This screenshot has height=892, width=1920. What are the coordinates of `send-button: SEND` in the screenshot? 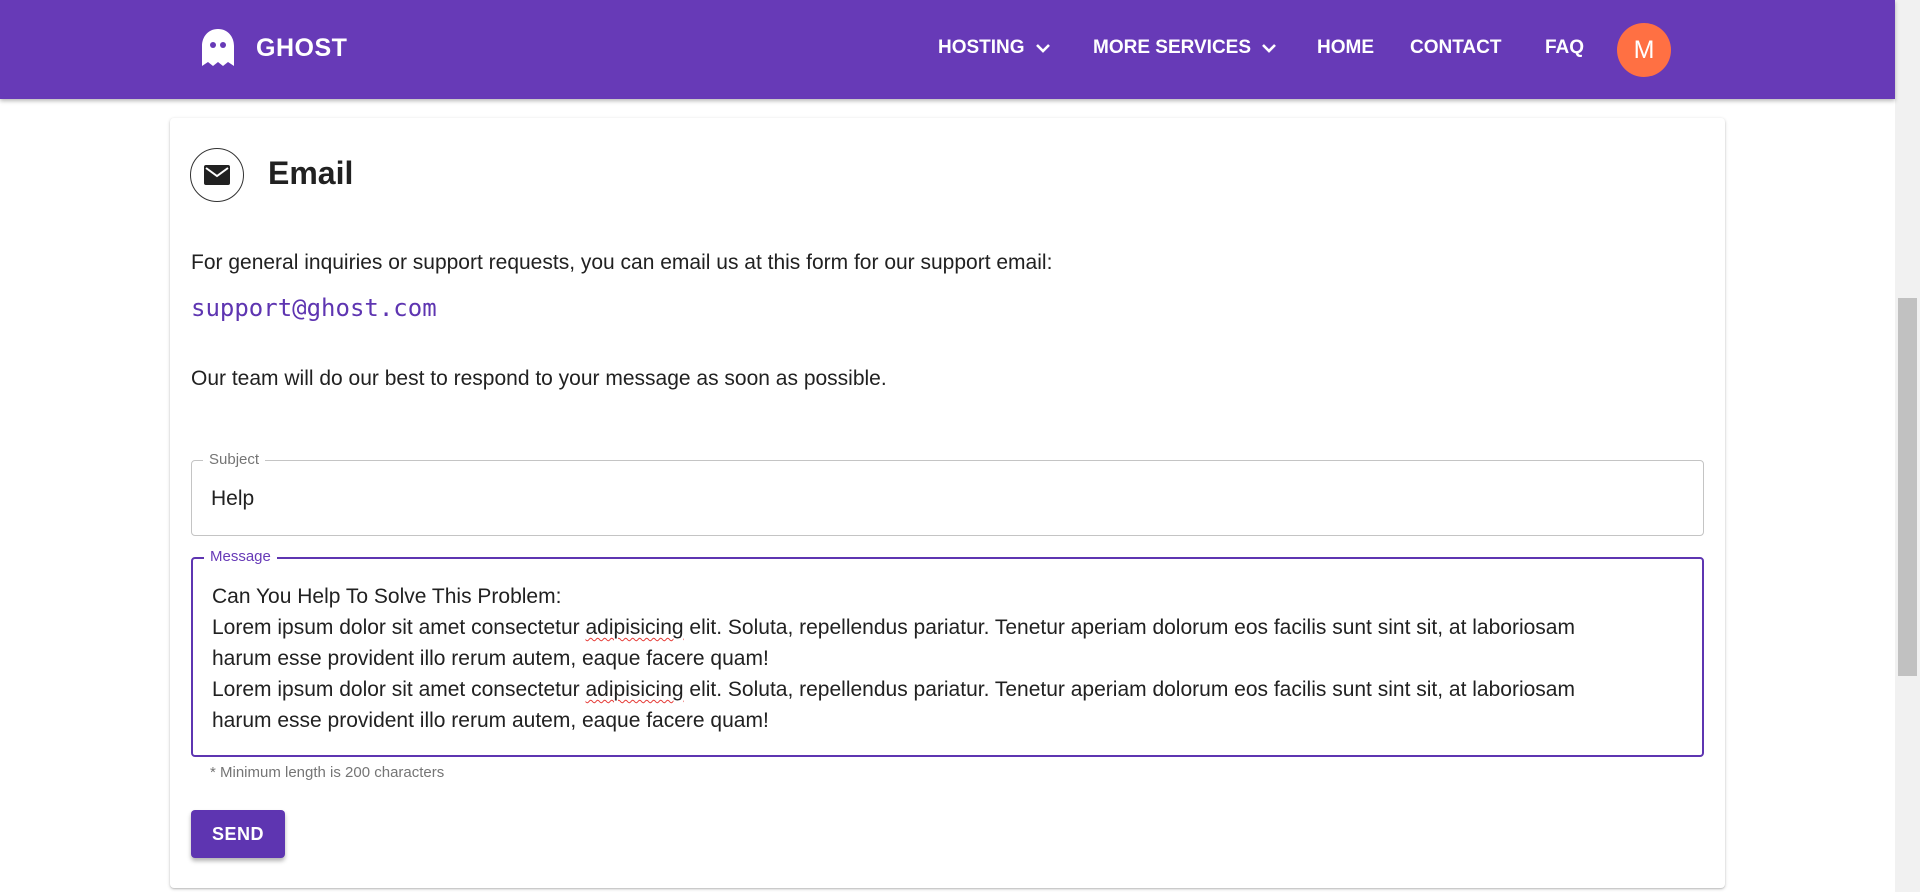 It's located at (238, 834).